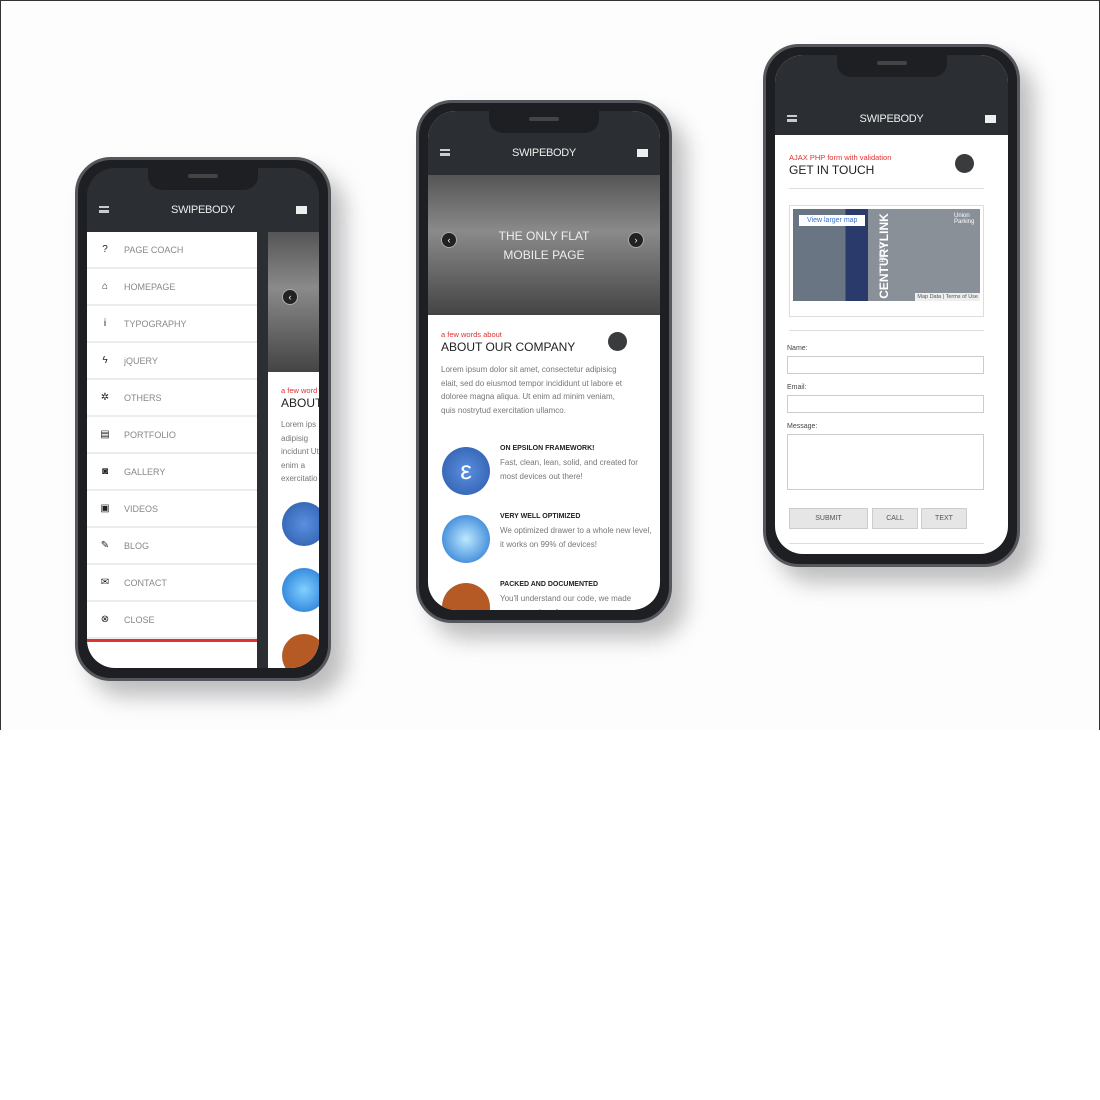  Describe the element at coordinates (105, 323) in the screenshot. I see `info-icon: i` at that location.